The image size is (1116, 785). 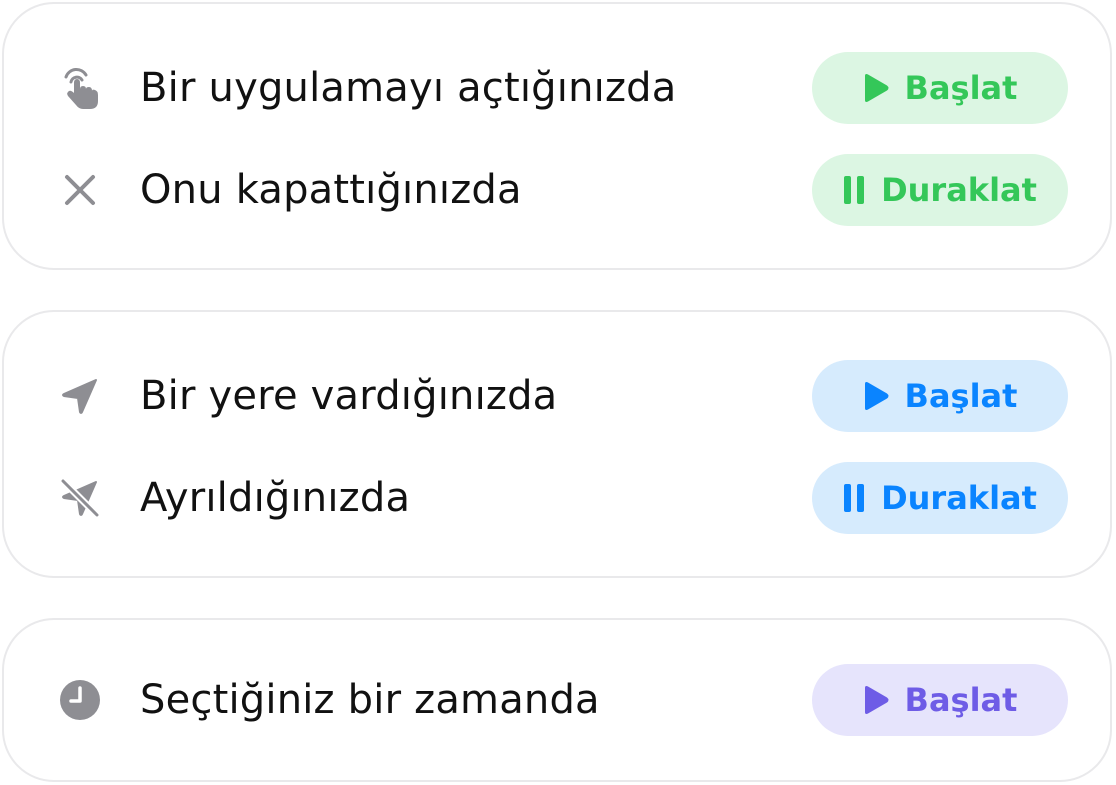 What do you see at coordinates (275, 498) in the screenshot?
I see `trigger-label: Ayrıldığınızda` at bounding box center [275, 498].